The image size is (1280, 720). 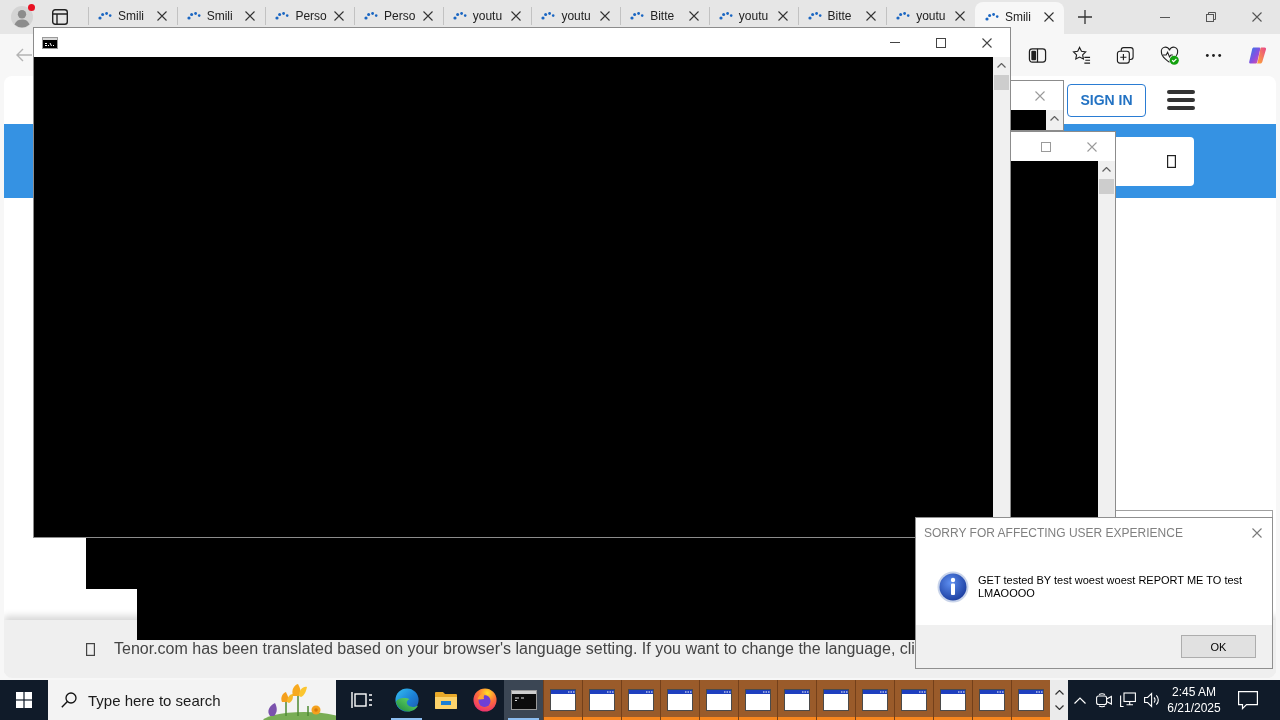 I want to click on edge-icon, so click(x=406, y=700).